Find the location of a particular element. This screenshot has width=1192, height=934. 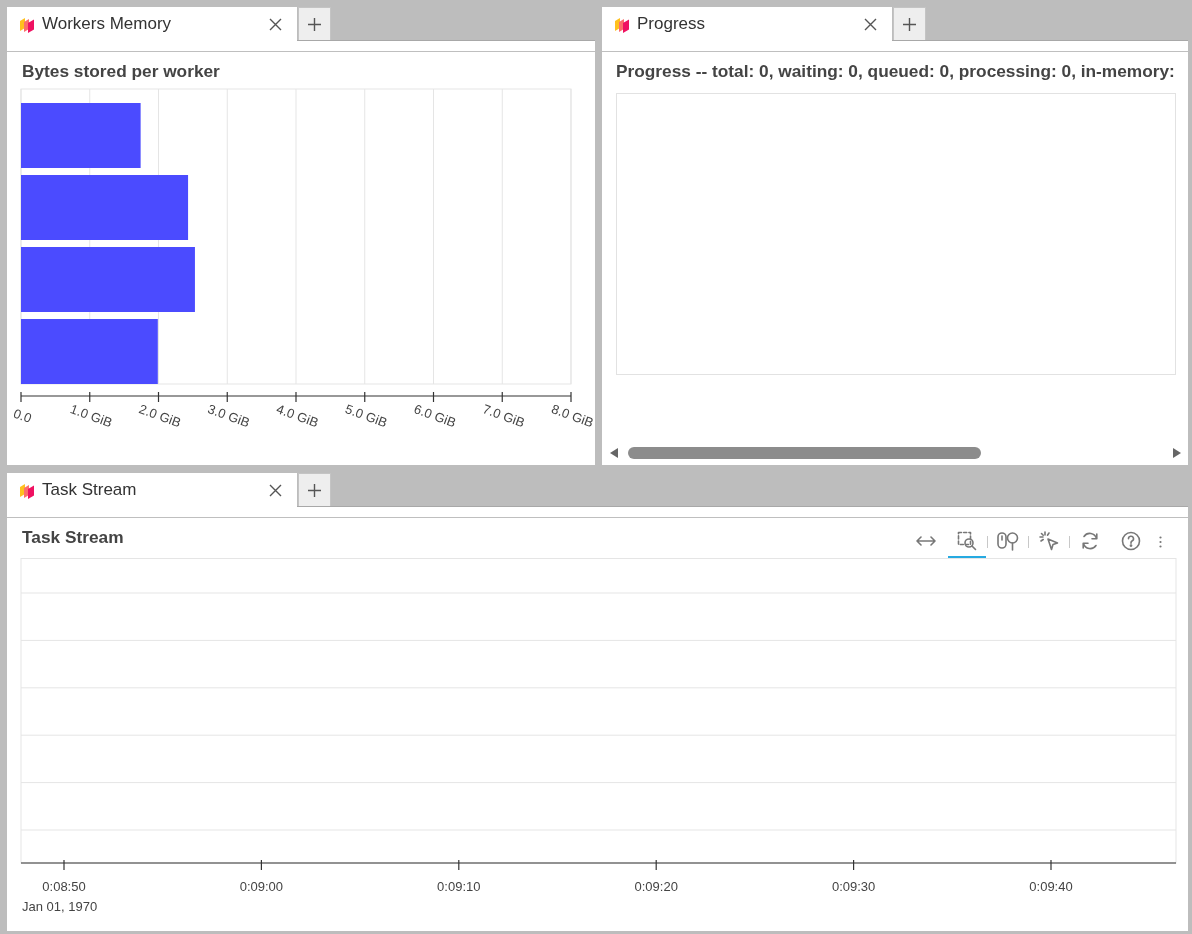

axis-tick-label: 1.0 GiB is located at coordinates (91, 416).